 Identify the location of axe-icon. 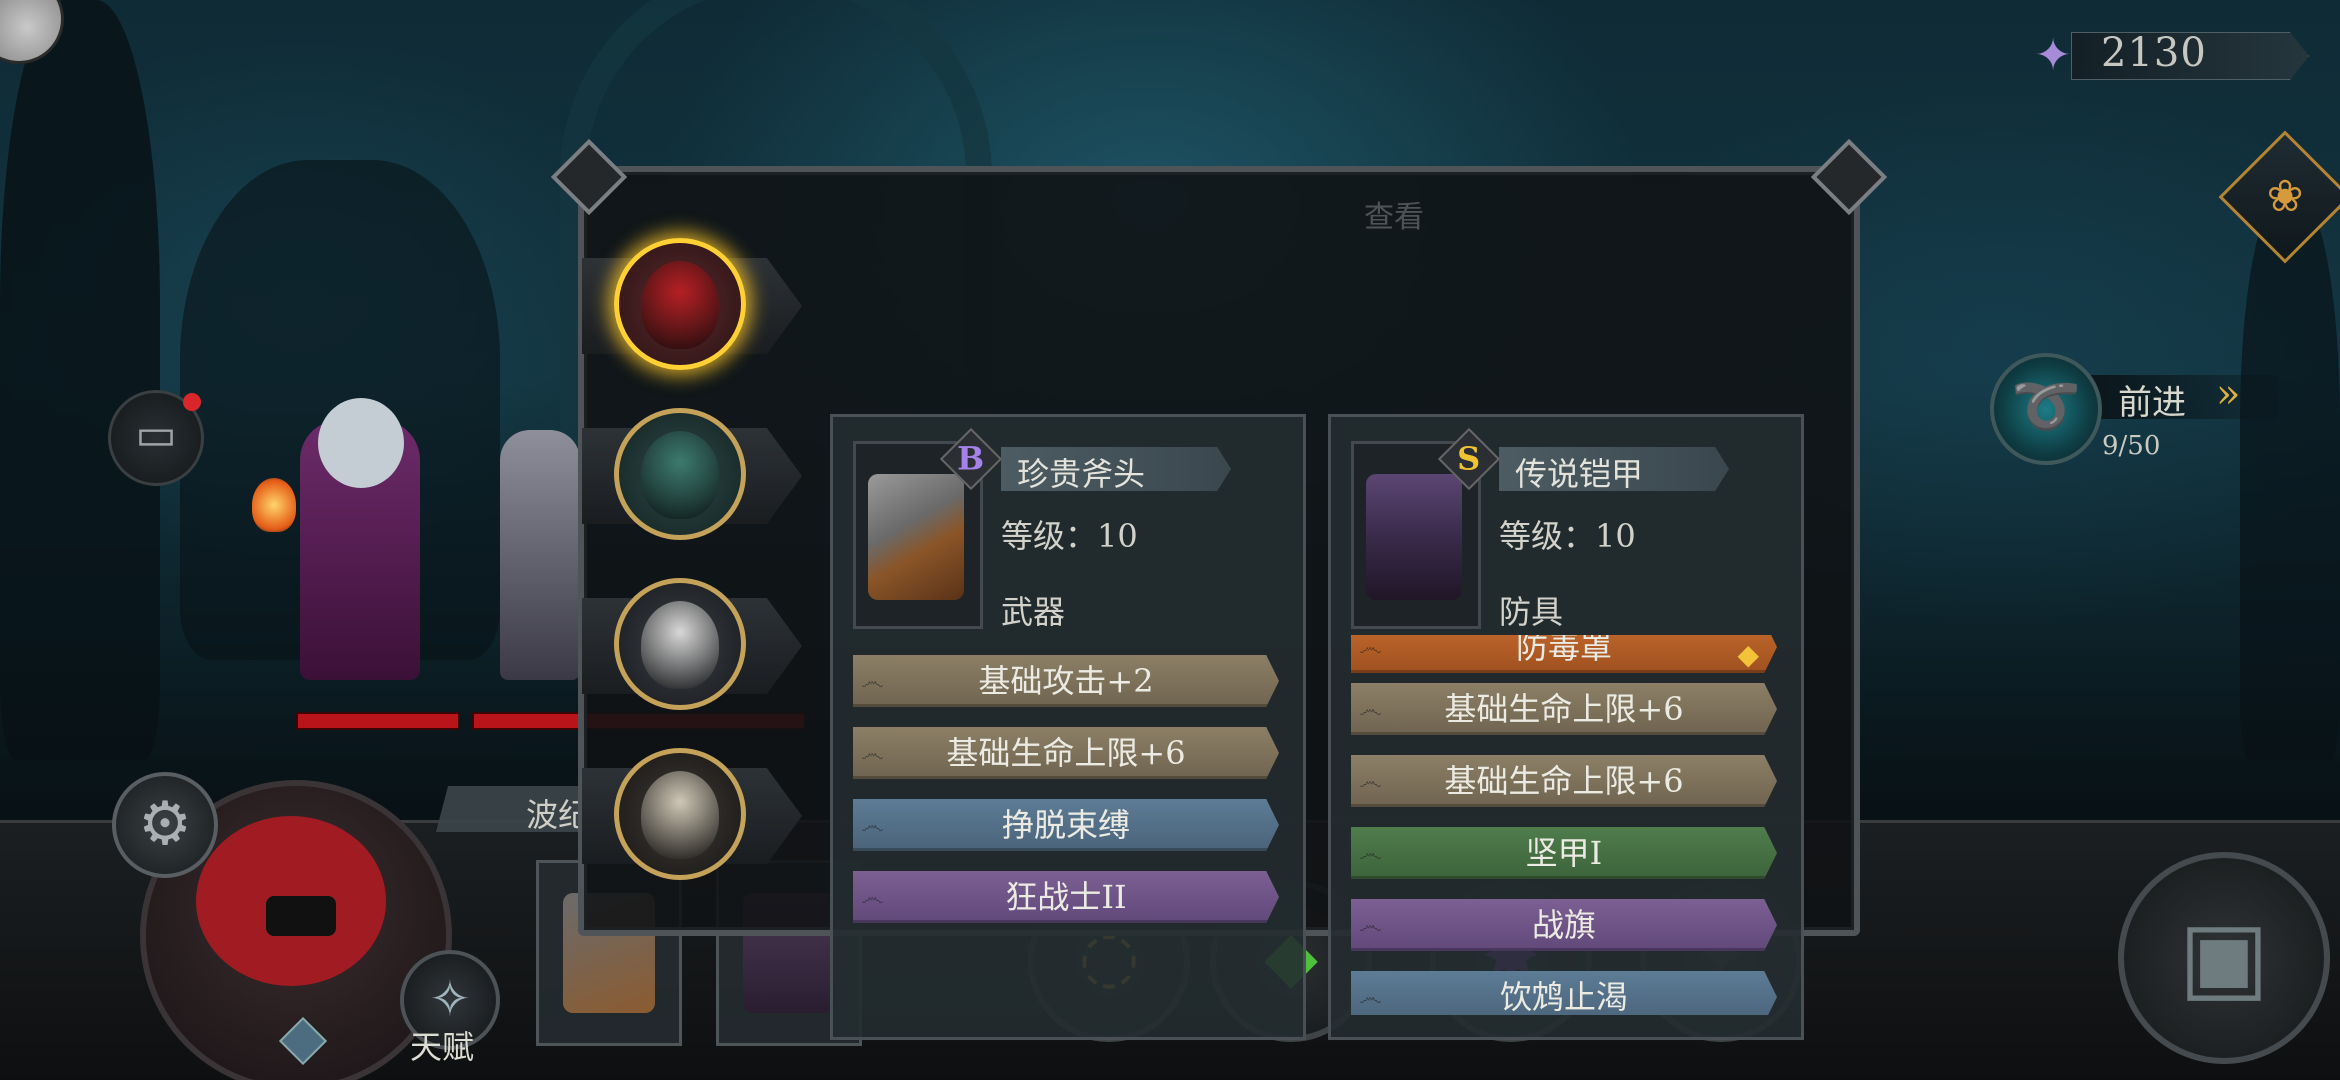
(916, 537).